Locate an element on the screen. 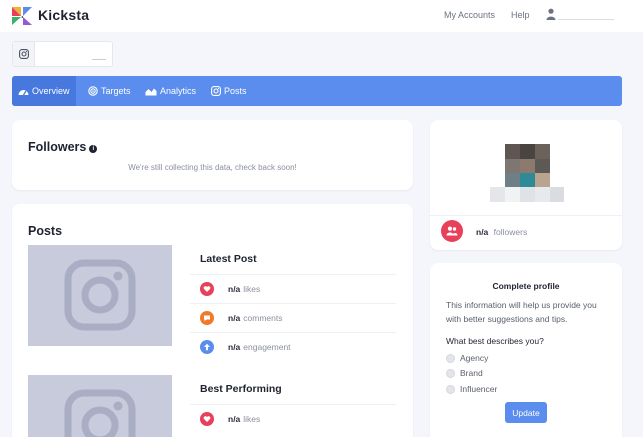  user-icon is located at coordinates (551, 14).